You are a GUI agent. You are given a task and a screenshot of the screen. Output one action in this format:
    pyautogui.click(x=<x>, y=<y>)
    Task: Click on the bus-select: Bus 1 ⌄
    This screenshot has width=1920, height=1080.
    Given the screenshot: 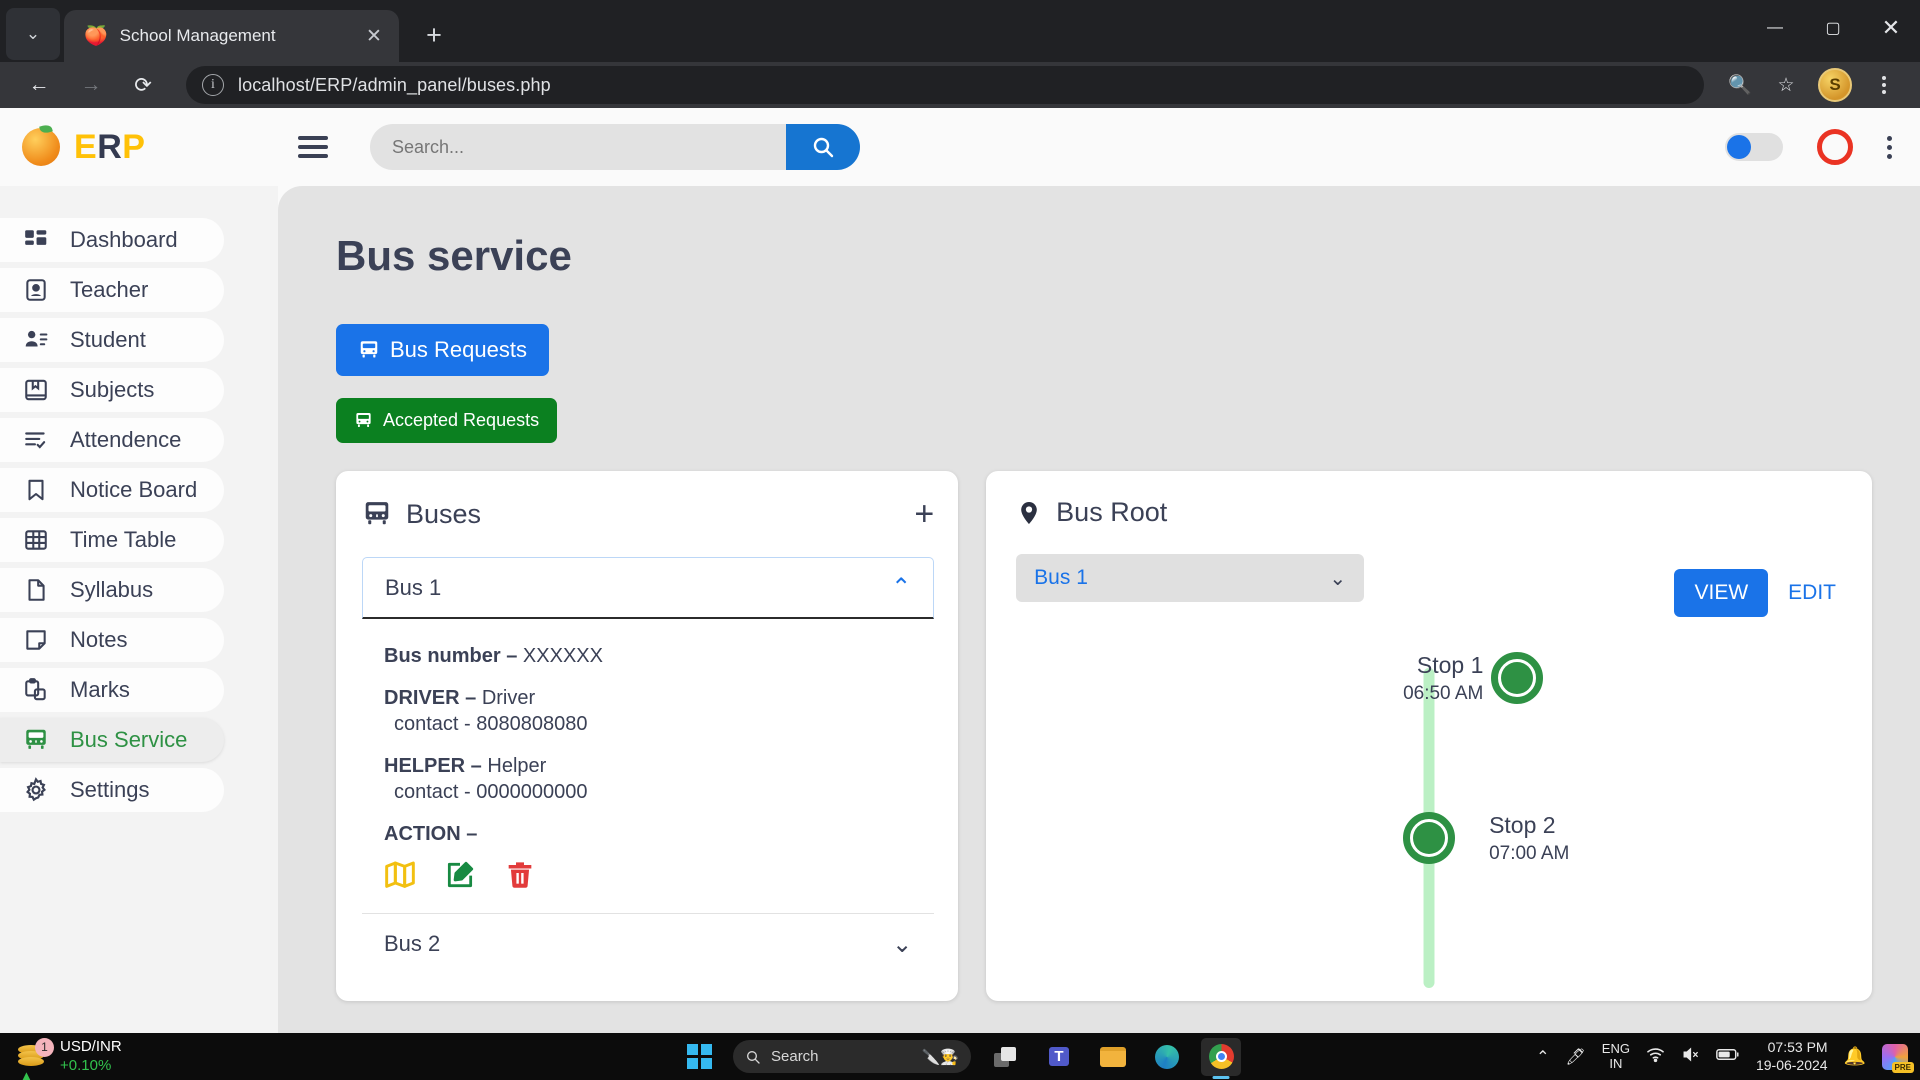 What is the action you would take?
    pyautogui.click(x=1190, y=578)
    